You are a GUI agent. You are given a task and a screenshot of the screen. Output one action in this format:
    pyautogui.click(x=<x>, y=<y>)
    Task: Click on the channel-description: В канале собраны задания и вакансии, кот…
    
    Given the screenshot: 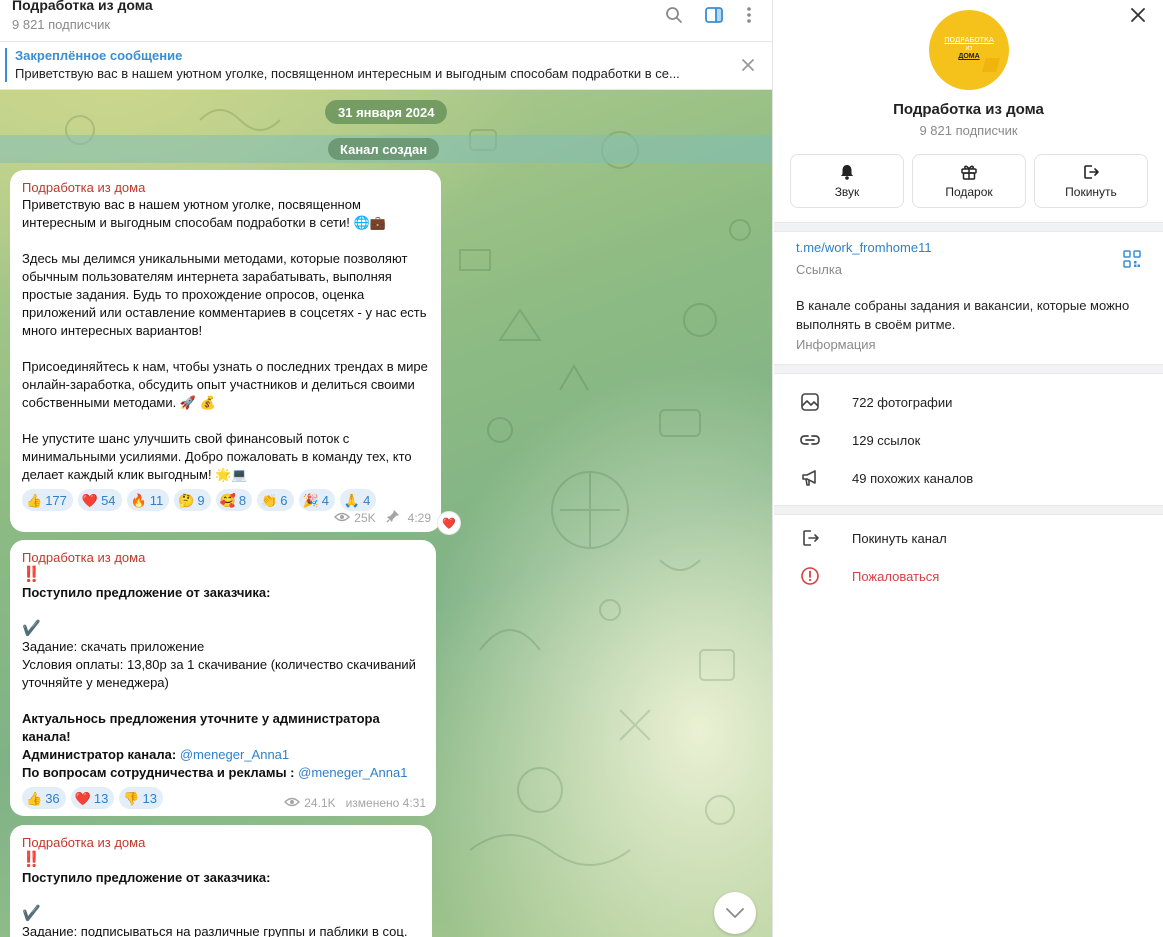 What is the action you would take?
    pyautogui.click(x=963, y=315)
    